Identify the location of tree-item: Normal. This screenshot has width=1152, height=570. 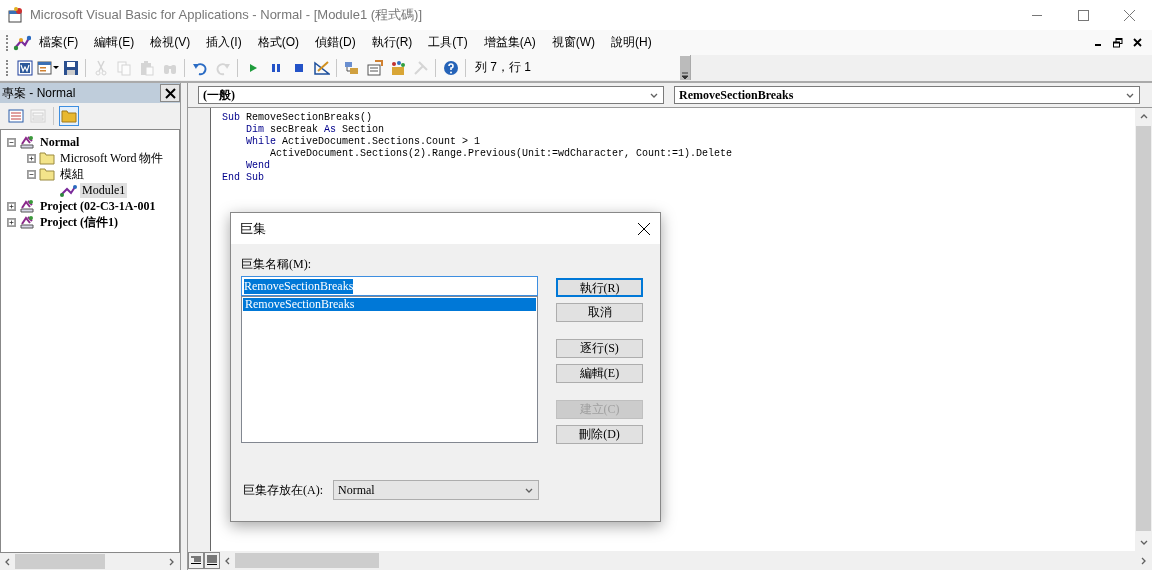
(60, 142).